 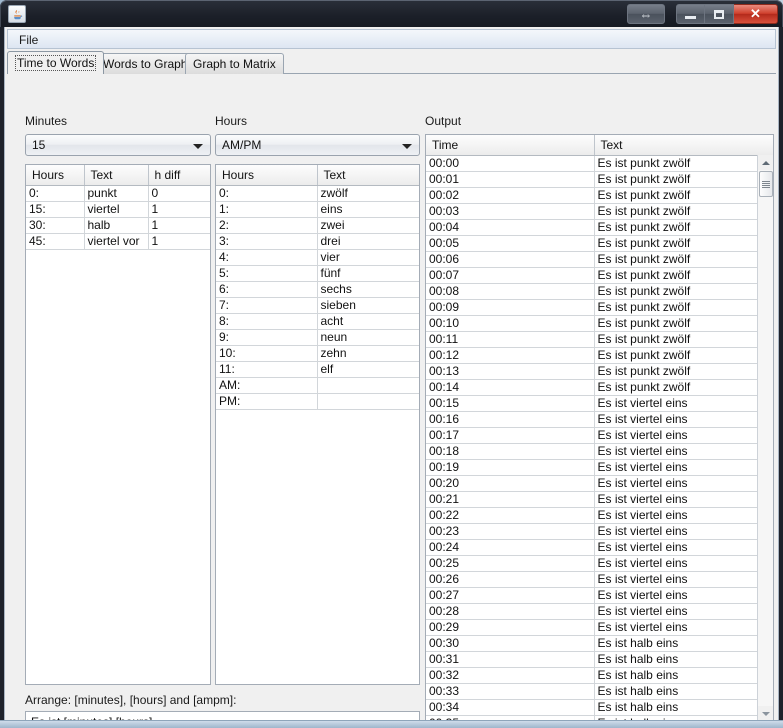 I want to click on table-row: PM:, so click(x=317, y=401).